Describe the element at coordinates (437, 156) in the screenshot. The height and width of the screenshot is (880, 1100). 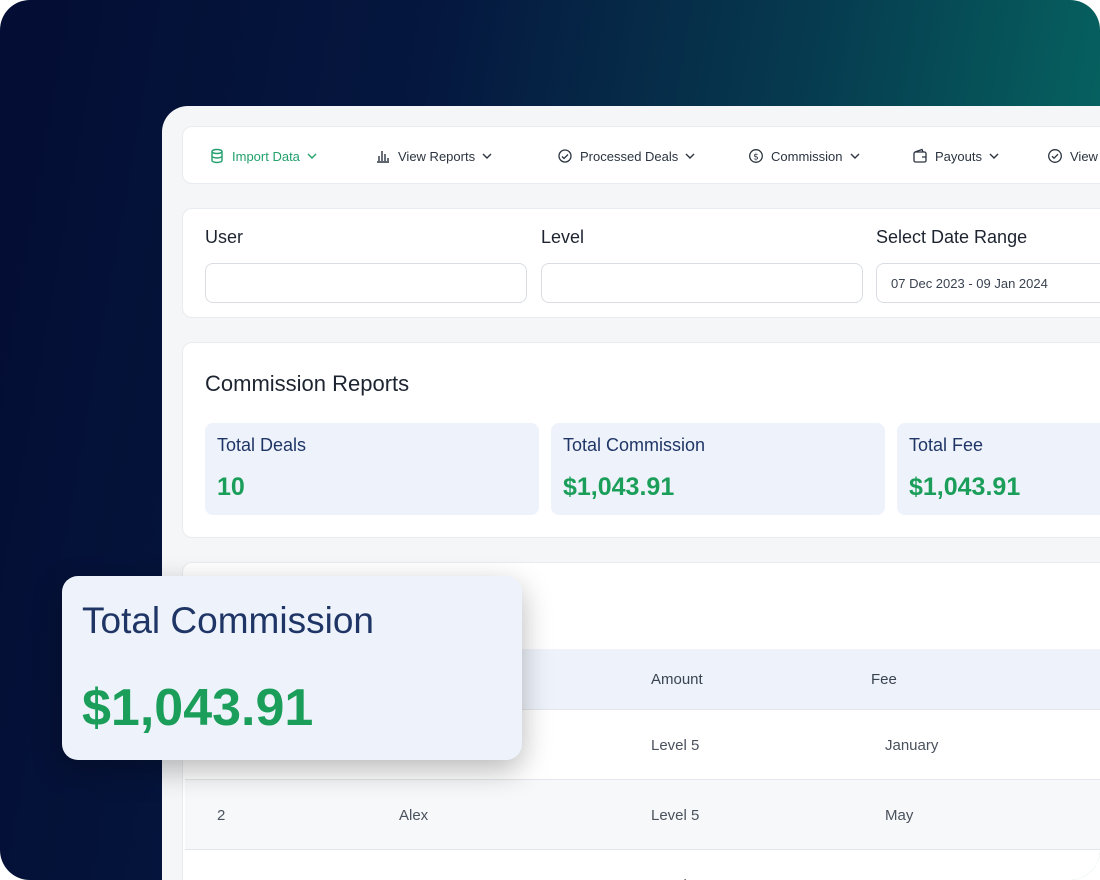
I see `nav-view-reports-label: View Reports` at that location.